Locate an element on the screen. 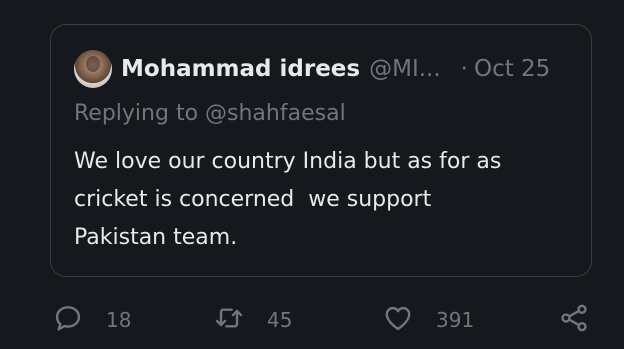 The width and height of the screenshot is (624, 349). retweet-button: 45 is located at coordinates (252, 320).